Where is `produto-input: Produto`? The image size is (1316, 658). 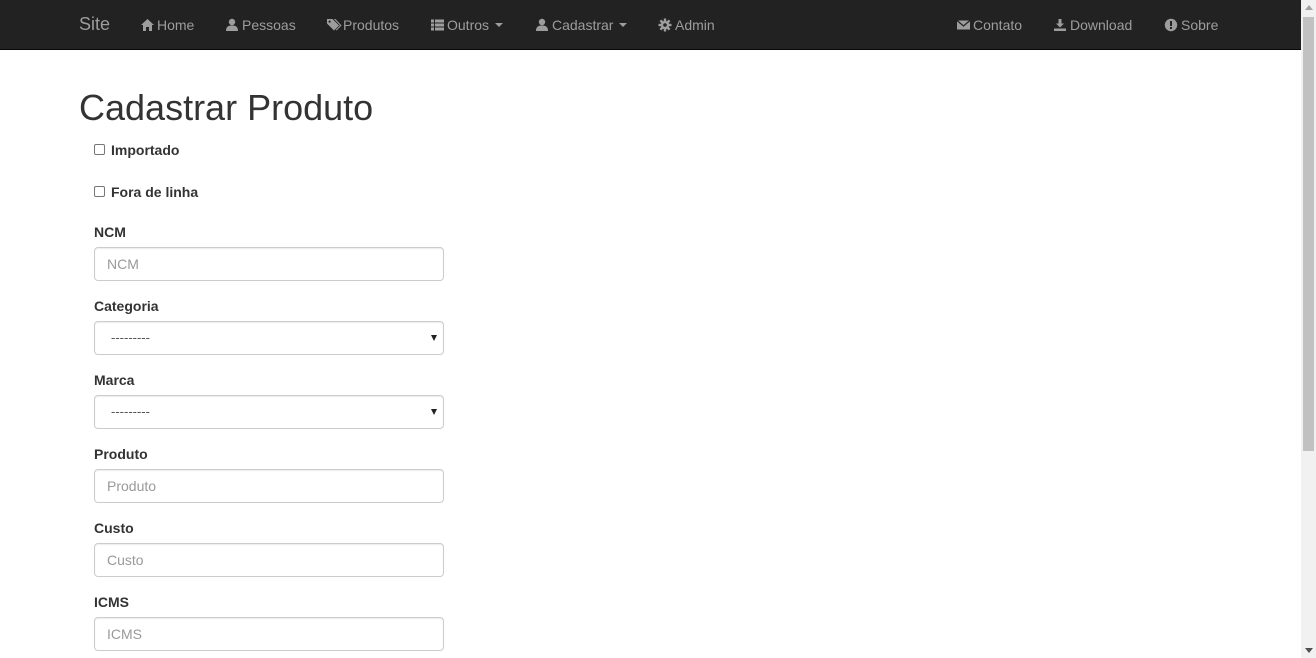 produto-input: Produto is located at coordinates (269, 486).